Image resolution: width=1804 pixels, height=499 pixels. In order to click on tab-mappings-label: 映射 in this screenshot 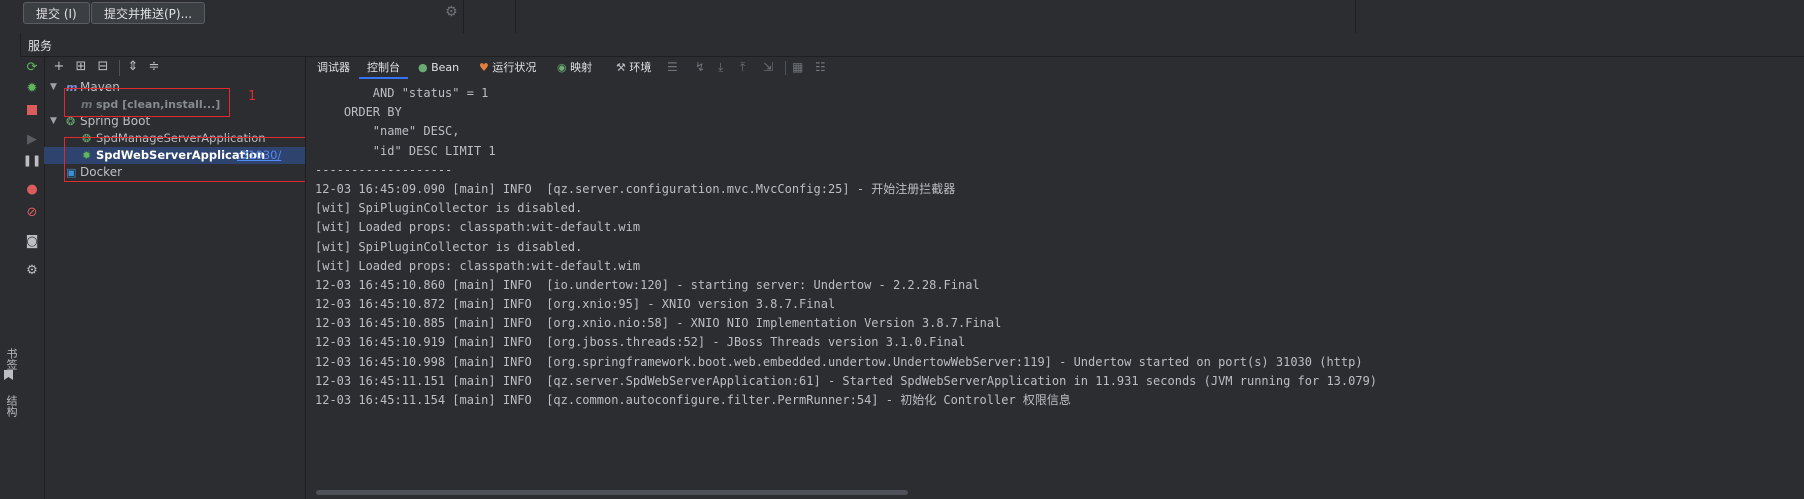, I will do `click(581, 67)`.